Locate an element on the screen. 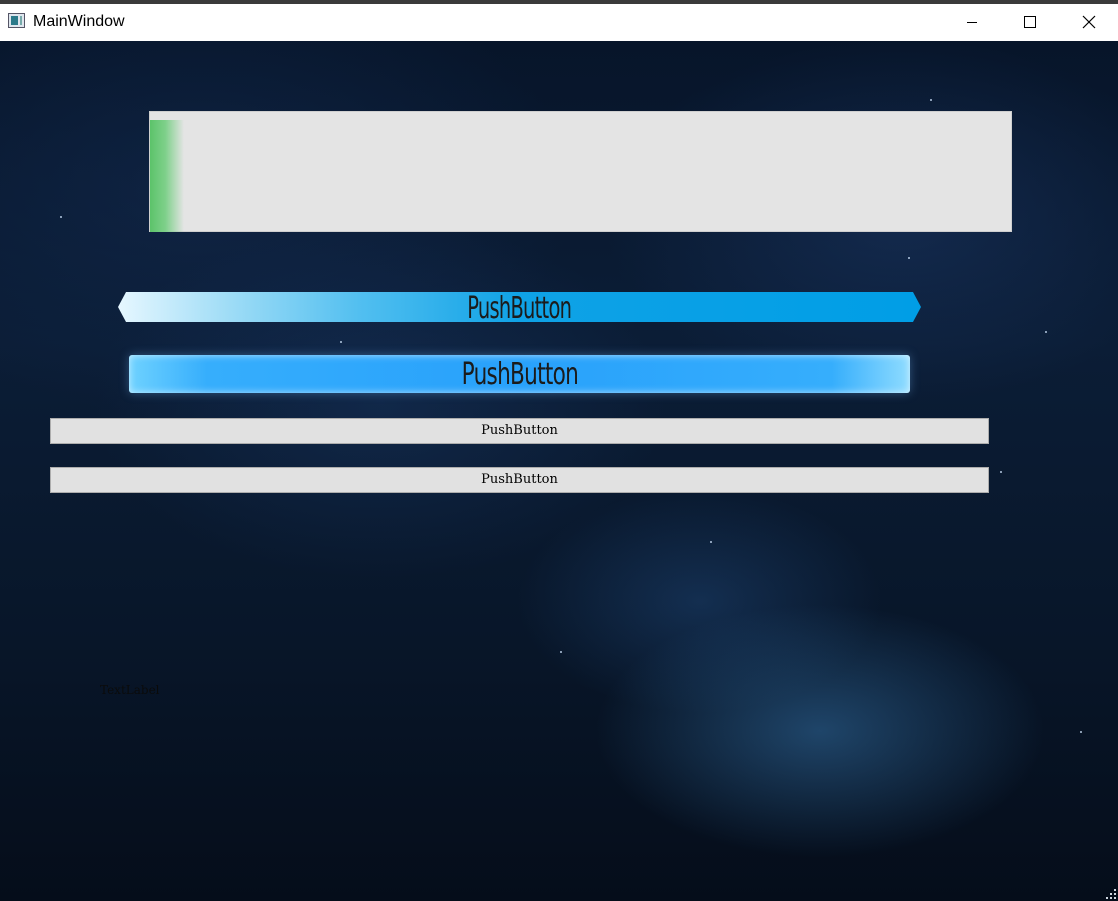 This screenshot has width=1118, height=901. push-button-plain-1: PushButton is located at coordinates (519, 431).